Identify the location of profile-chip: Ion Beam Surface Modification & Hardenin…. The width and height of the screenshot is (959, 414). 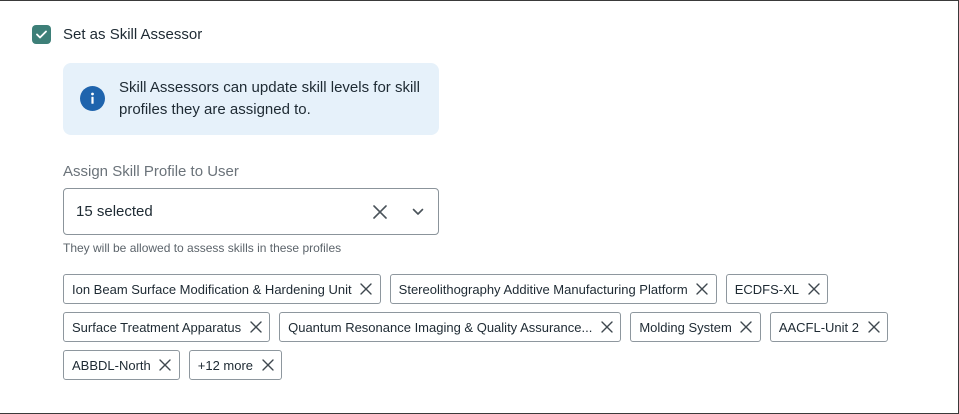
(222, 289).